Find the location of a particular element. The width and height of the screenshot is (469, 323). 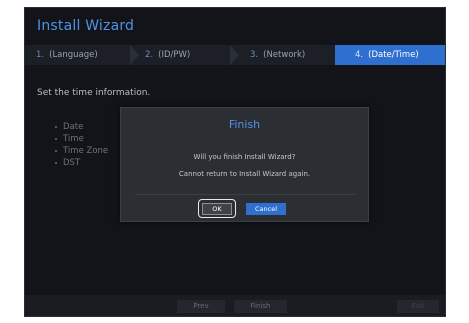

step-number: 4. is located at coordinates (359, 55).